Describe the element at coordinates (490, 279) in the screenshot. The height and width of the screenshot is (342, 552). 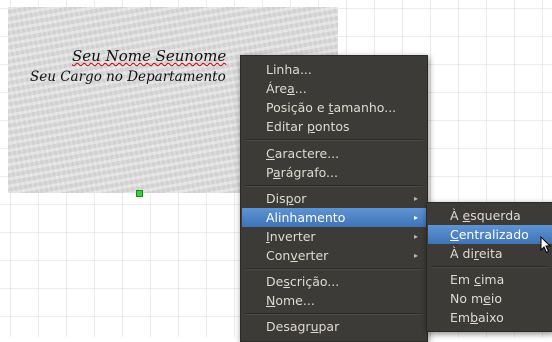
I see `submenu-item-em-cima: Em cima` at that location.